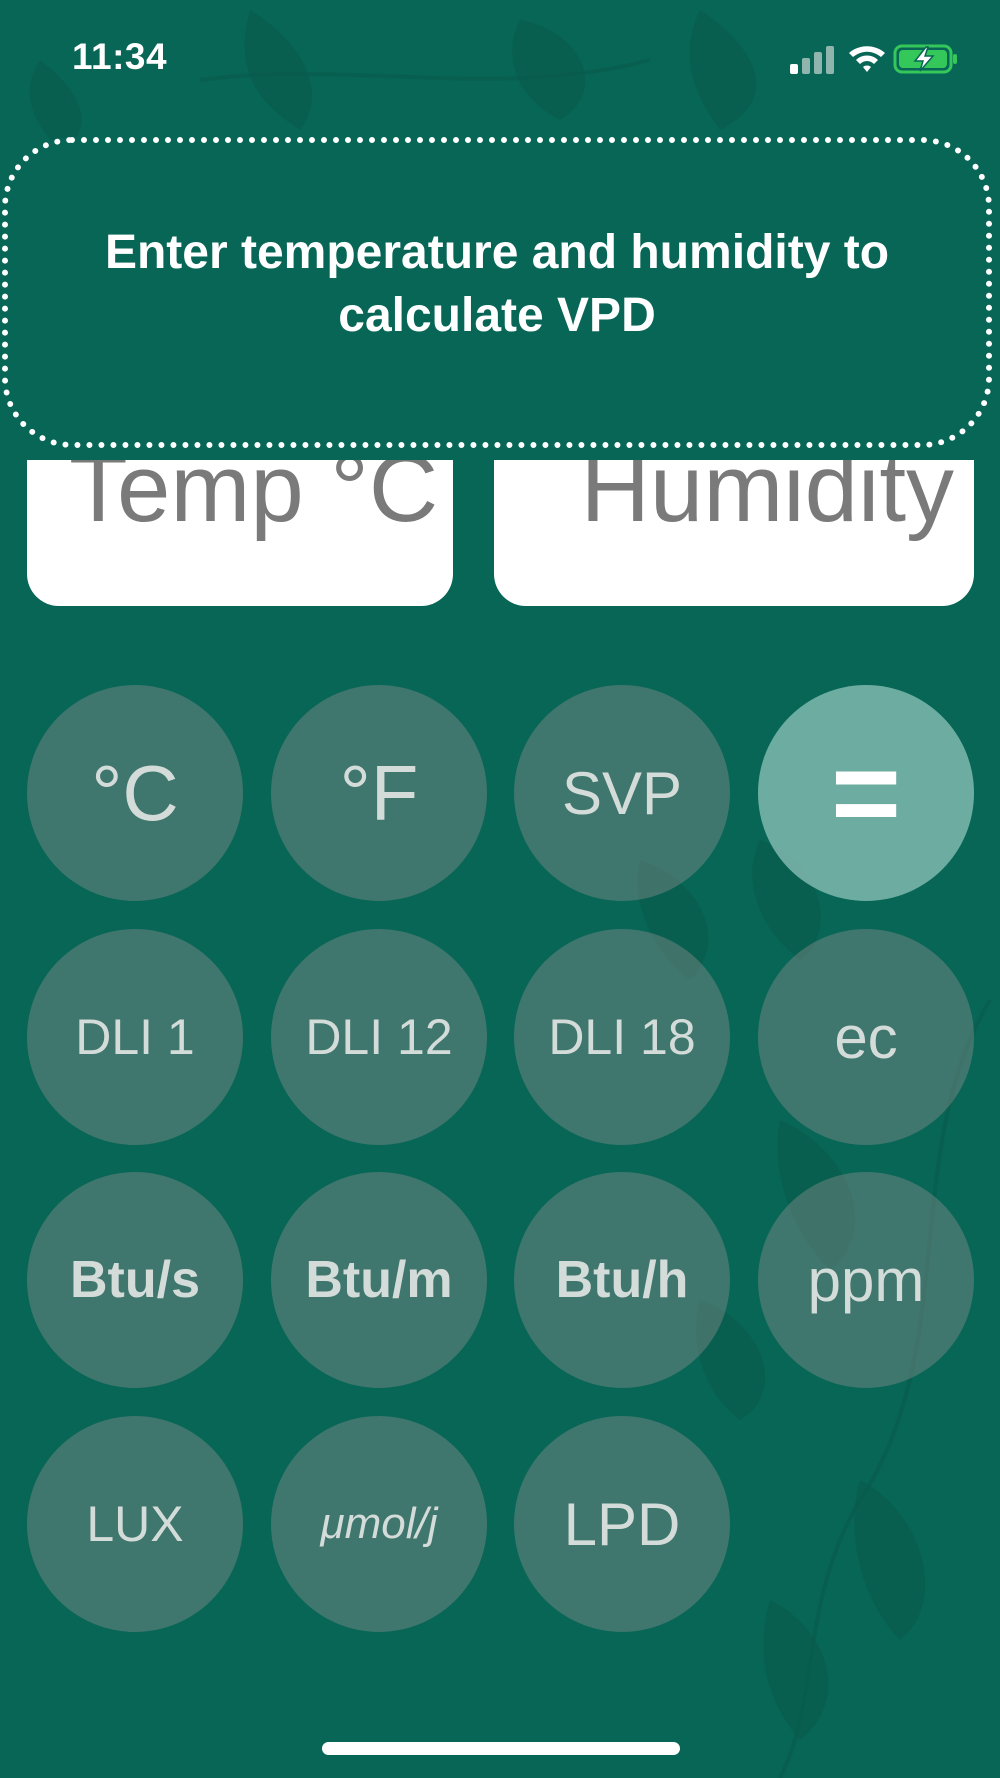 The image size is (1000, 1778). I want to click on dli-1-button: DLI 1, so click(135, 1037).